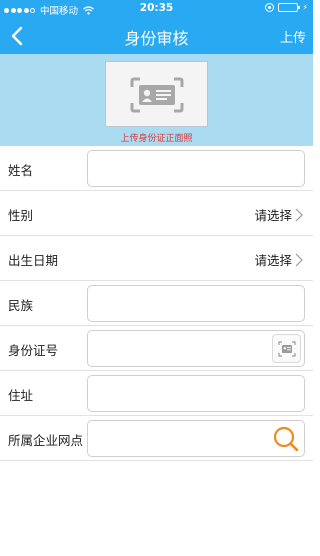  I want to click on form-row-id-number: 身份证号, so click(156, 348).